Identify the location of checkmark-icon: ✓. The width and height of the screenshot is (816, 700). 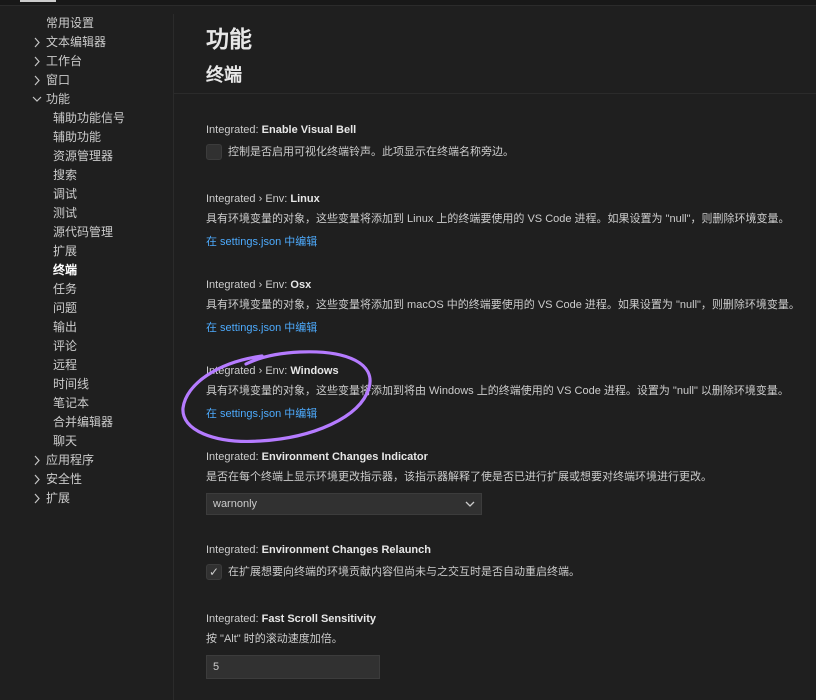
(214, 572).